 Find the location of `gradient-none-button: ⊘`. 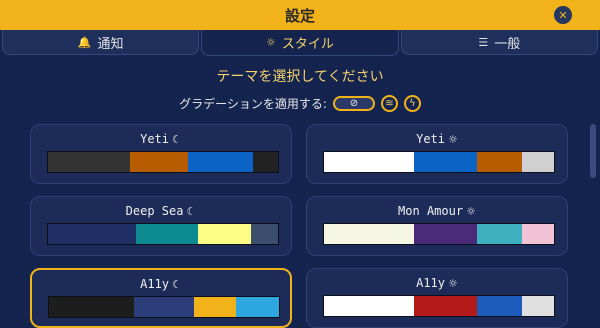

gradient-none-button: ⊘ is located at coordinates (353, 103).